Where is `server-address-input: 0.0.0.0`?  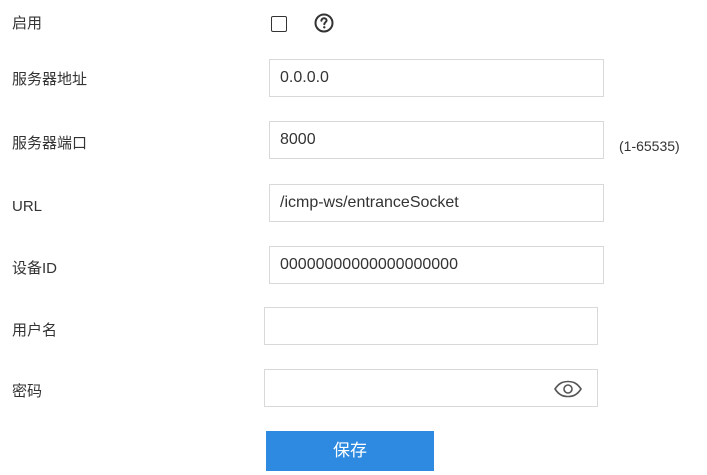
server-address-input: 0.0.0.0 is located at coordinates (436, 78).